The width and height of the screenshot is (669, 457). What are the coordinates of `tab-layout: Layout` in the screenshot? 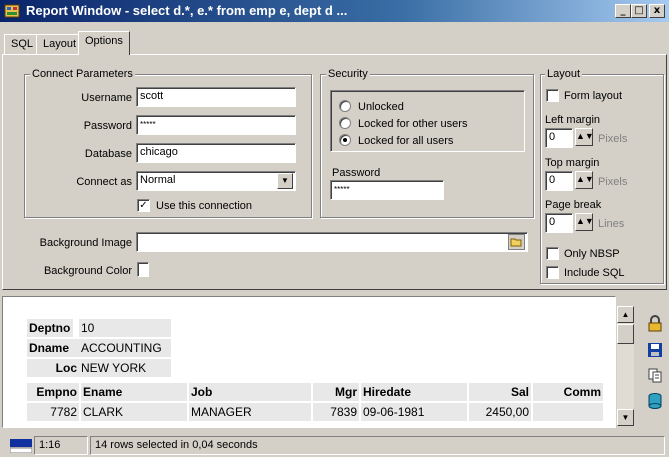 It's located at (60, 44).